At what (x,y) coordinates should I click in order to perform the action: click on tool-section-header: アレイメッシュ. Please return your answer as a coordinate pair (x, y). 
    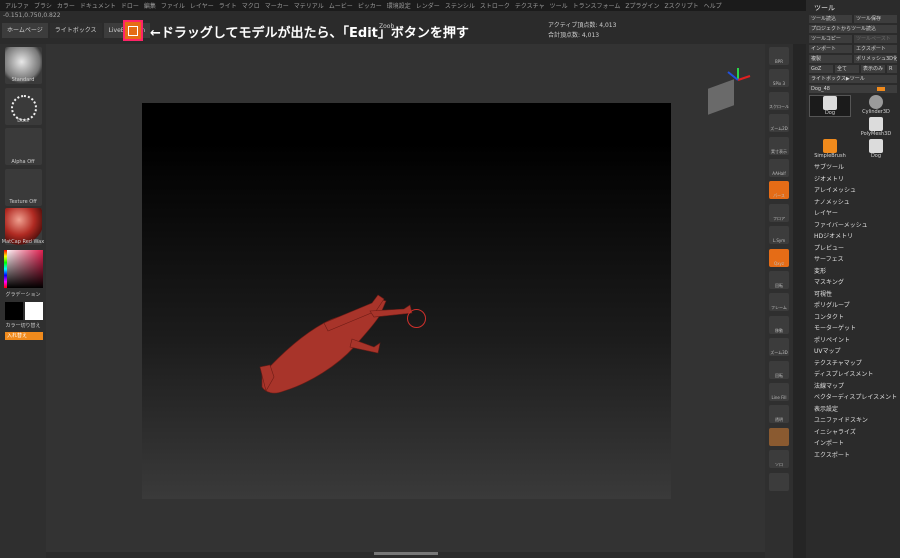
    Looking at the image, I should click on (855, 191).